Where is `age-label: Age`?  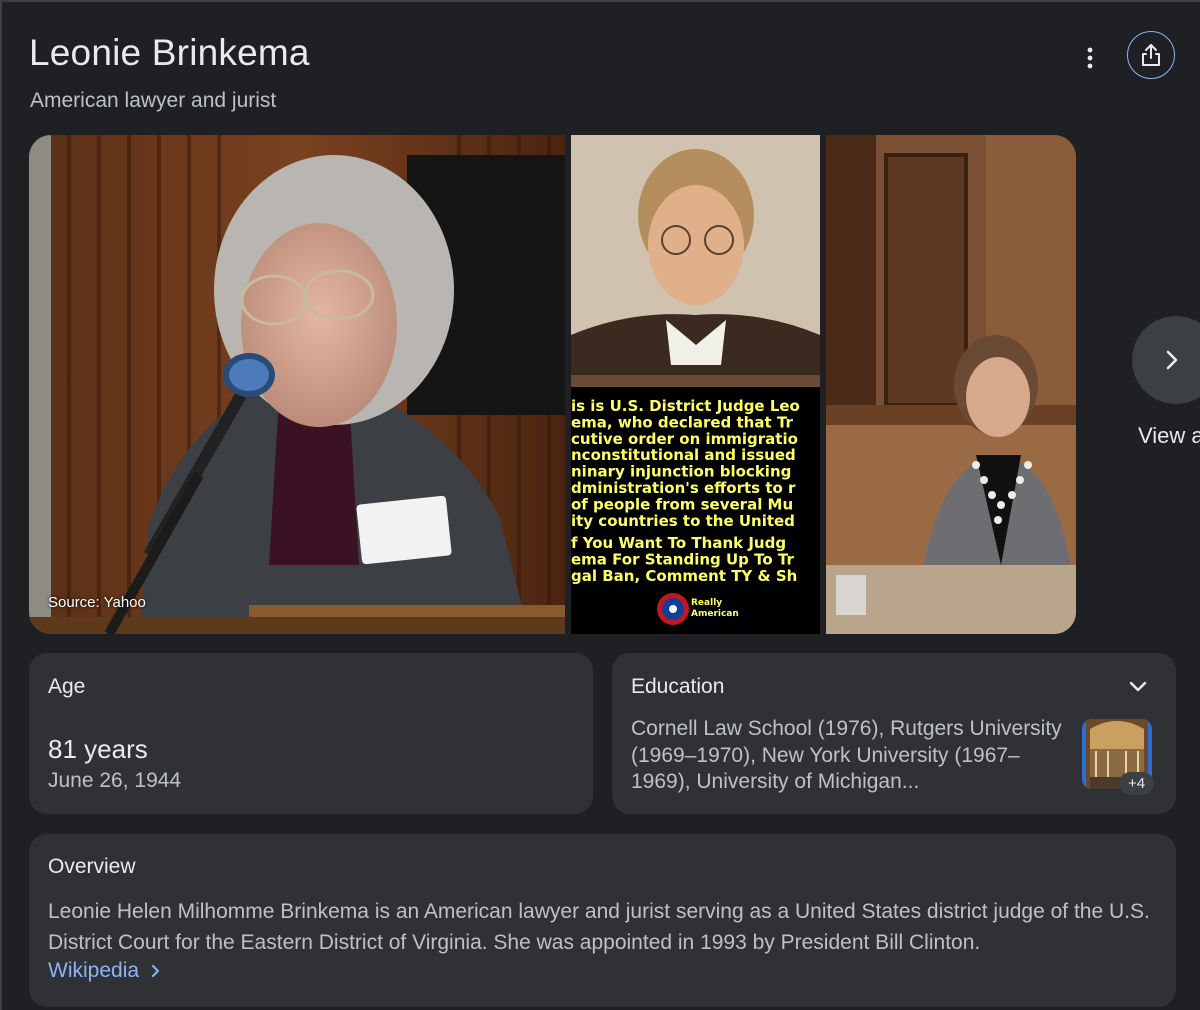
age-label: Age is located at coordinates (67, 686).